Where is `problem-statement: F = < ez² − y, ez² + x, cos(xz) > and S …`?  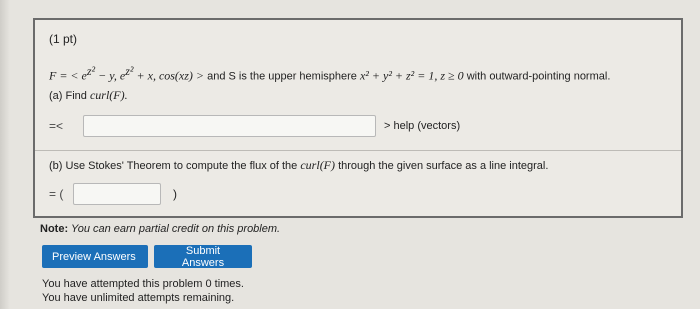
problem-statement: F = < ez² − y, ez² + x, cos(xz) > and S … is located at coordinates (364, 74).